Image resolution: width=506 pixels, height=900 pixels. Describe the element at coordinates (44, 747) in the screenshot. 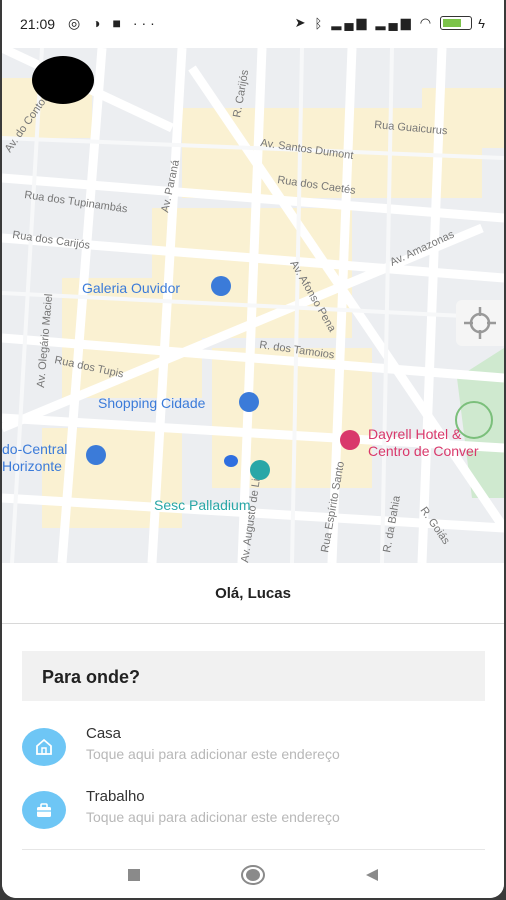

I see `home-icon` at that location.